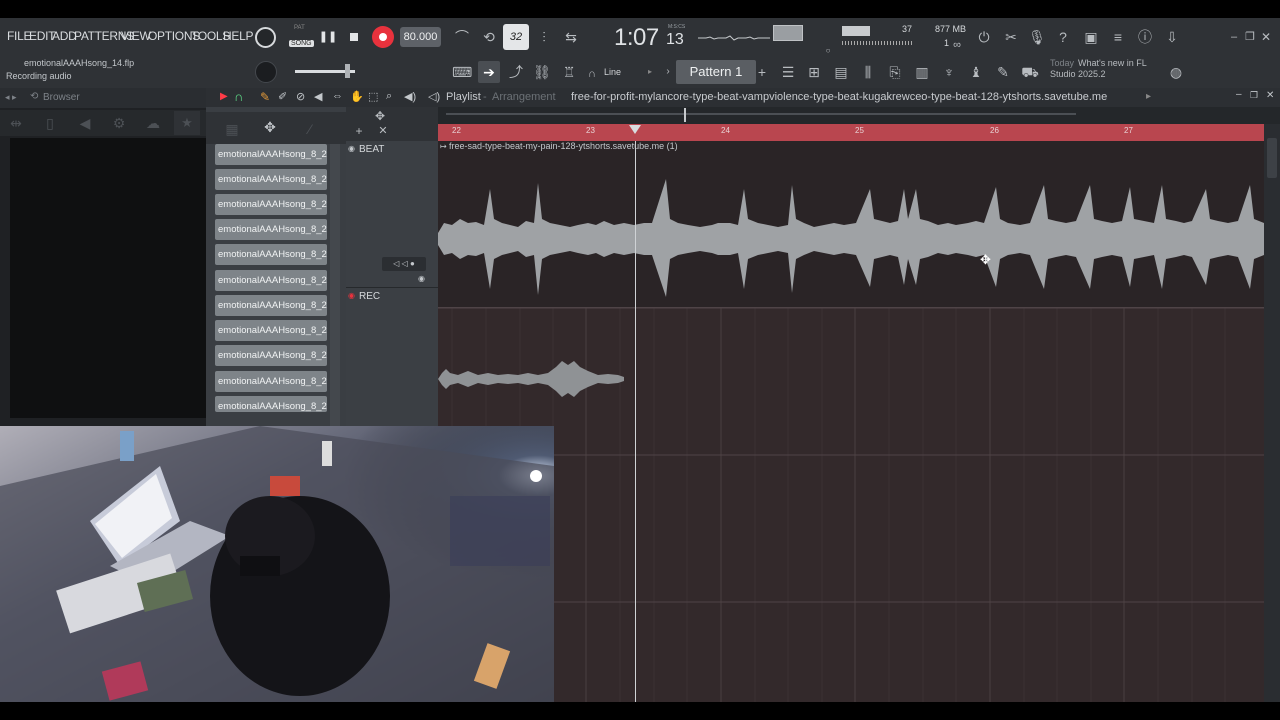  I want to click on mixer-view-icon: ⫼, so click(868, 72).